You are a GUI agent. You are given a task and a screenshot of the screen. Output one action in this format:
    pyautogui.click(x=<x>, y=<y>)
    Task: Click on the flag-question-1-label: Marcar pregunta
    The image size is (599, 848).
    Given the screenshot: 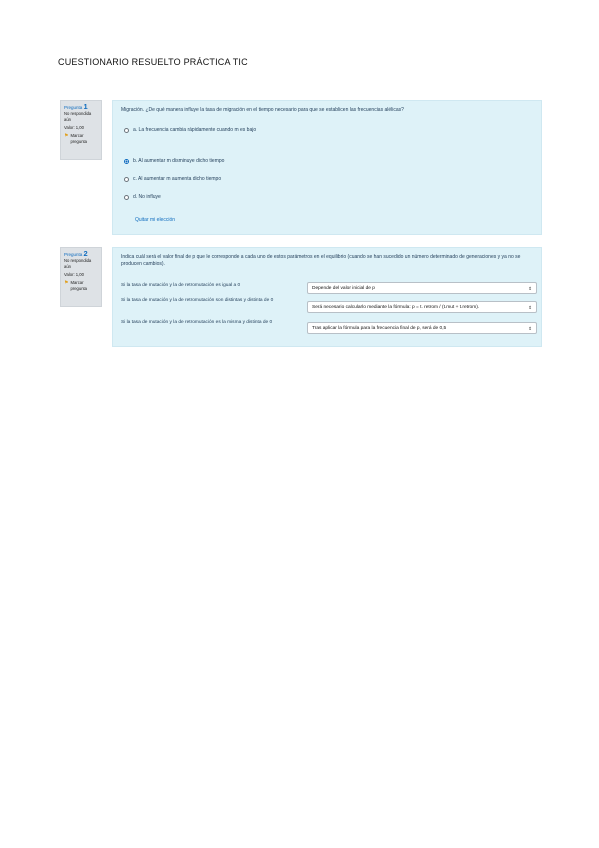 What is the action you would take?
    pyautogui.click(x=79, y=138)
    